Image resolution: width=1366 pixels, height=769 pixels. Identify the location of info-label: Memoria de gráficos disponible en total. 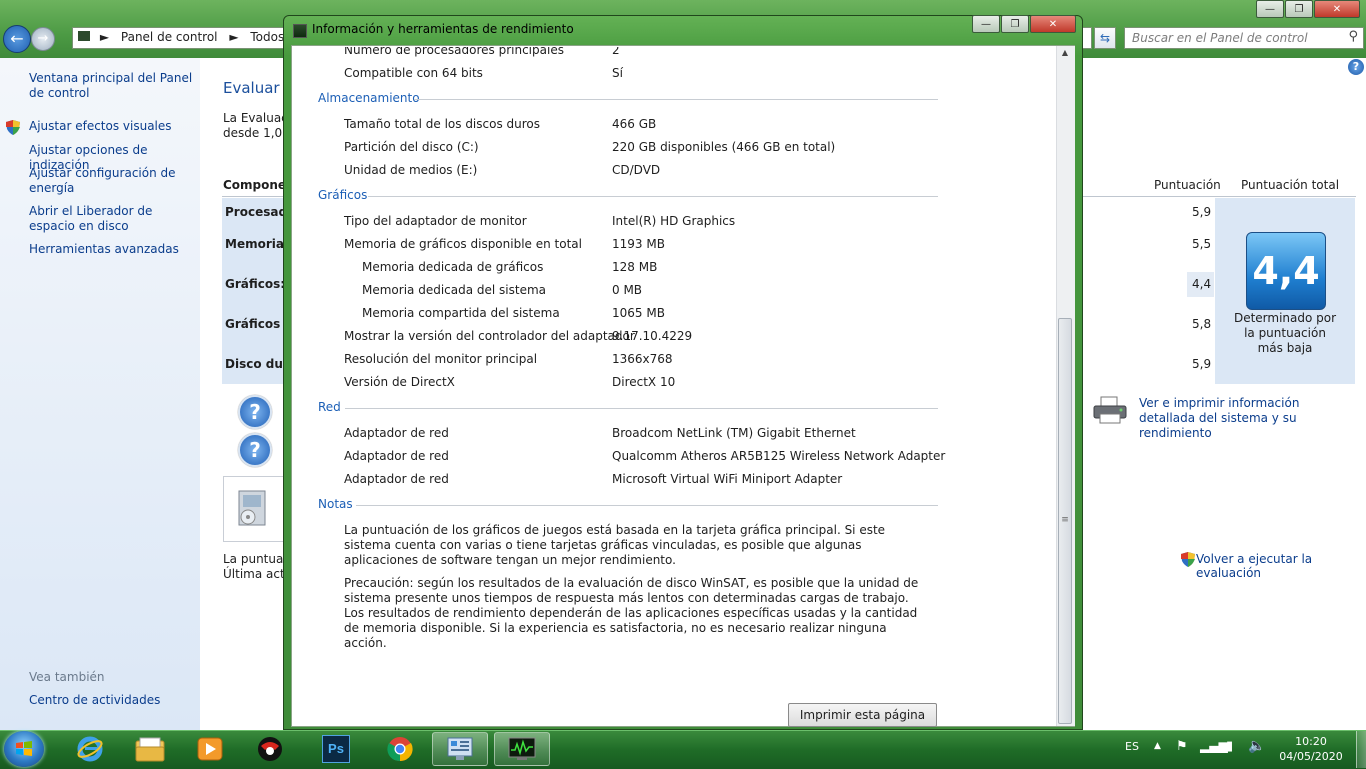
(463, 244).